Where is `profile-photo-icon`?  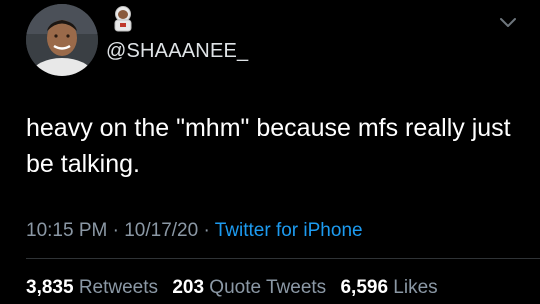 profile-photo-icon is located at coordinates (62, 40).